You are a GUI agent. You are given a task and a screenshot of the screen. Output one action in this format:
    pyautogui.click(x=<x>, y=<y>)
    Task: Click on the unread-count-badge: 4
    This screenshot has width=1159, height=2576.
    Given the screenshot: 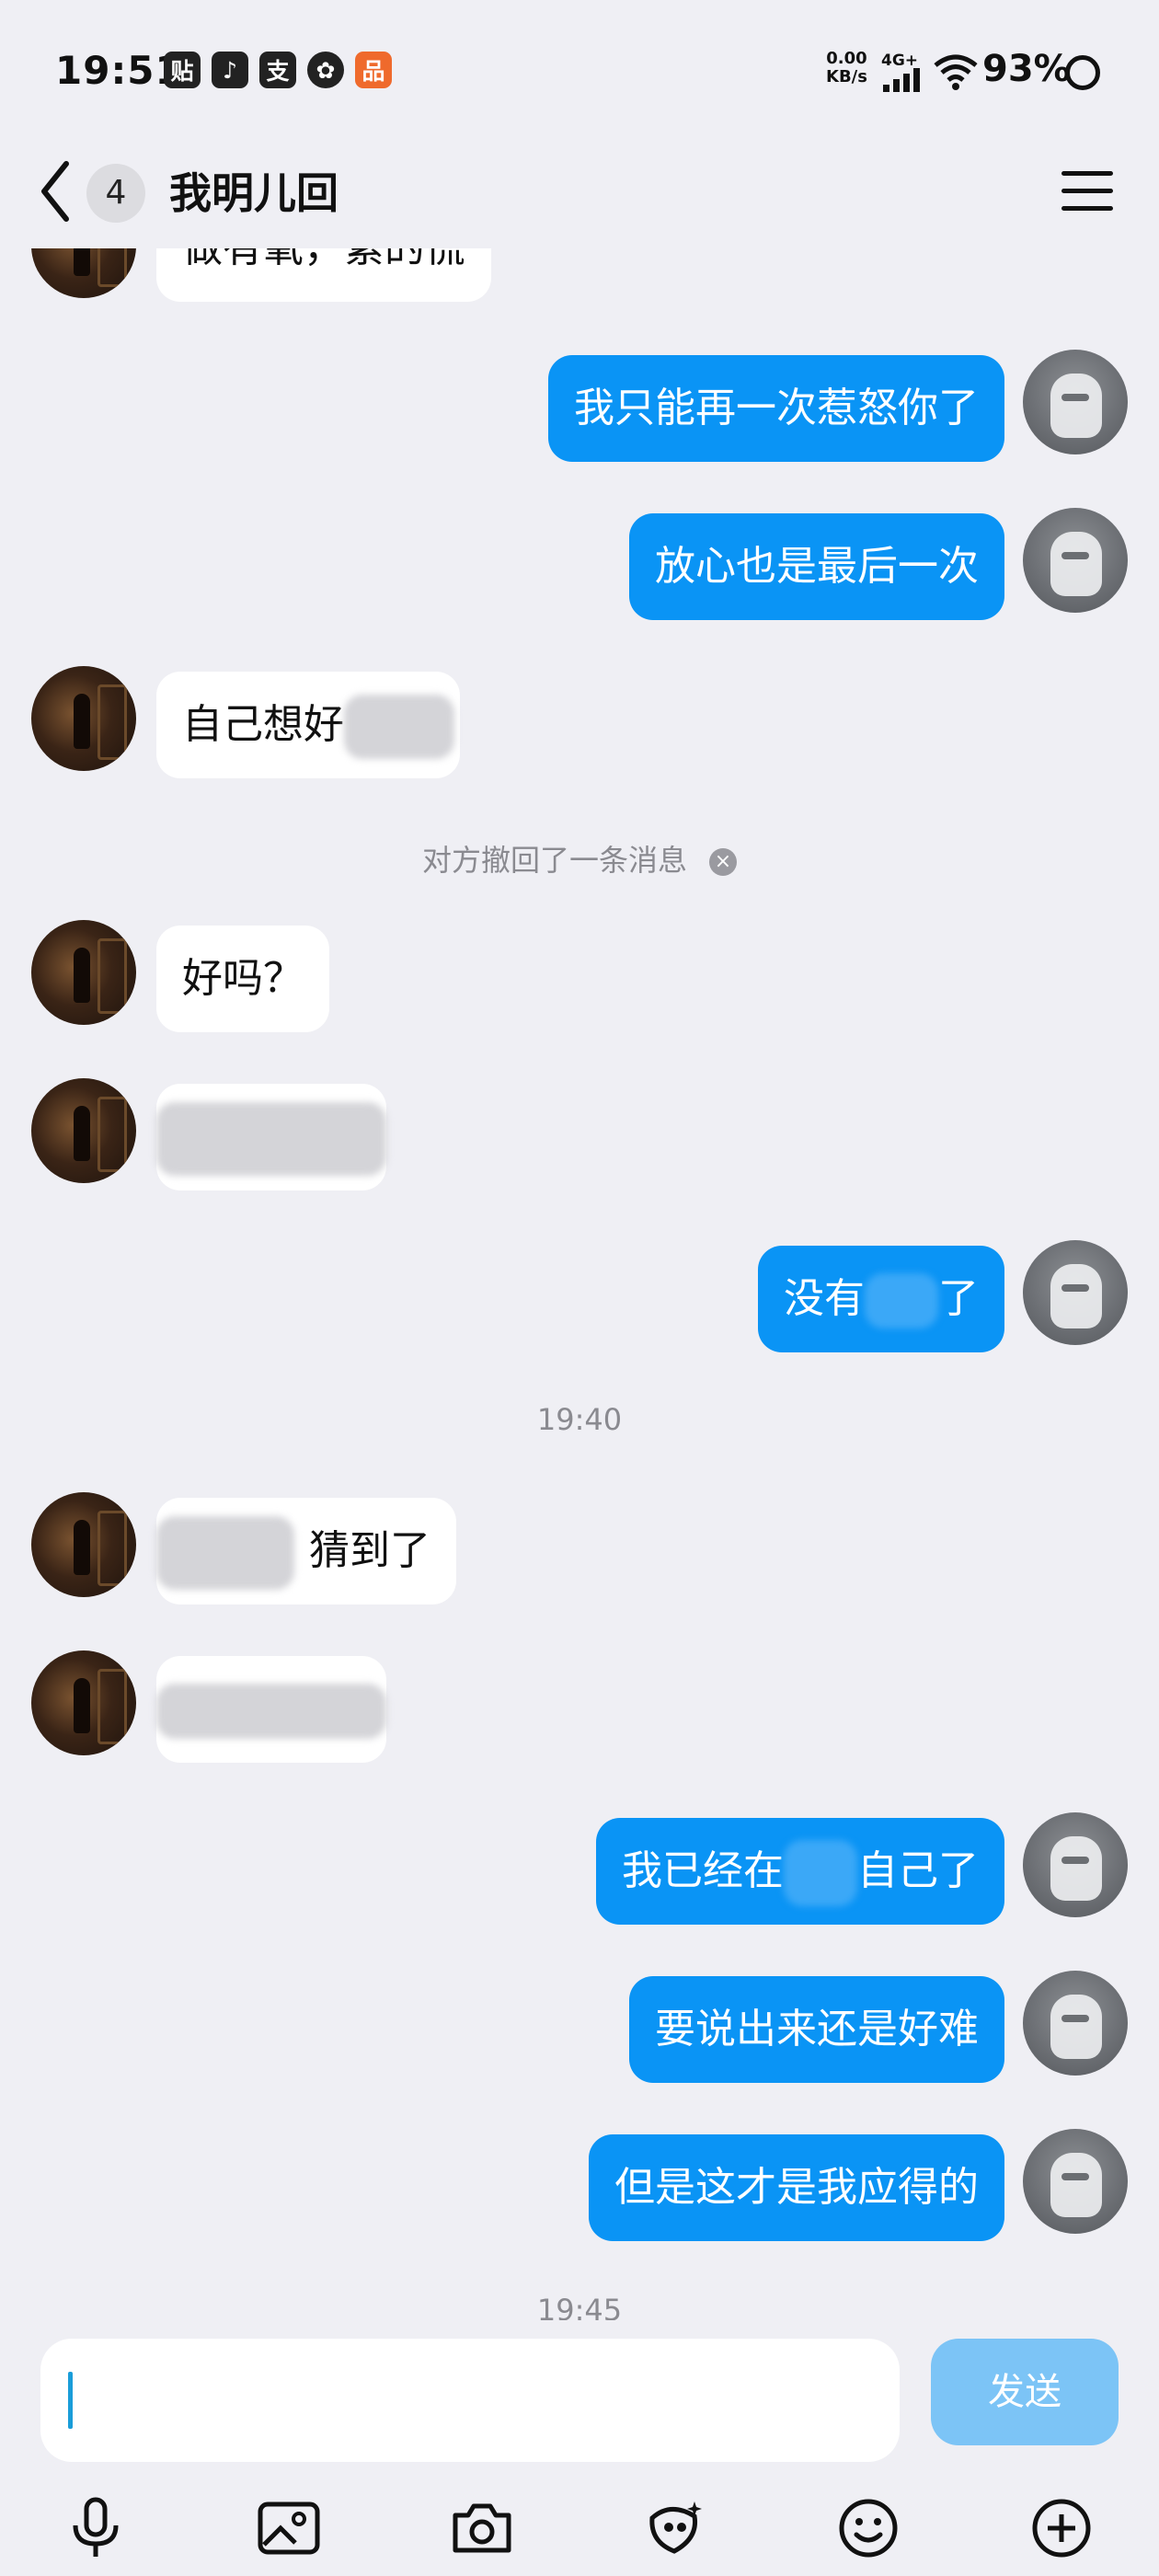 What is the action you would take?
    pyautogui.click(x=115, y=193)
    